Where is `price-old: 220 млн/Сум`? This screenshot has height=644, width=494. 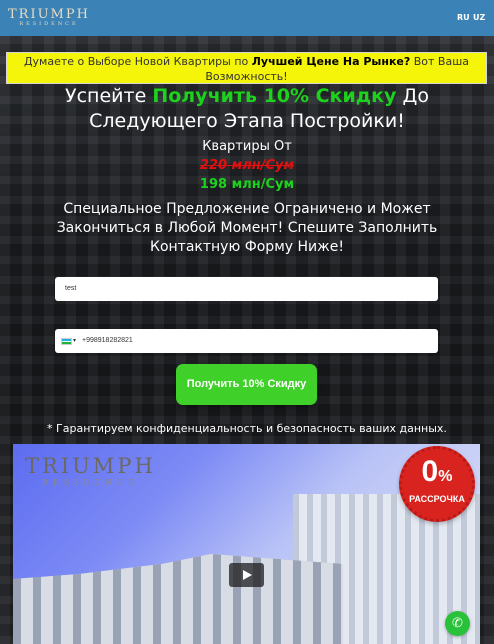 price-old: 220 млн/Сум is located at coordinates (247, 165).